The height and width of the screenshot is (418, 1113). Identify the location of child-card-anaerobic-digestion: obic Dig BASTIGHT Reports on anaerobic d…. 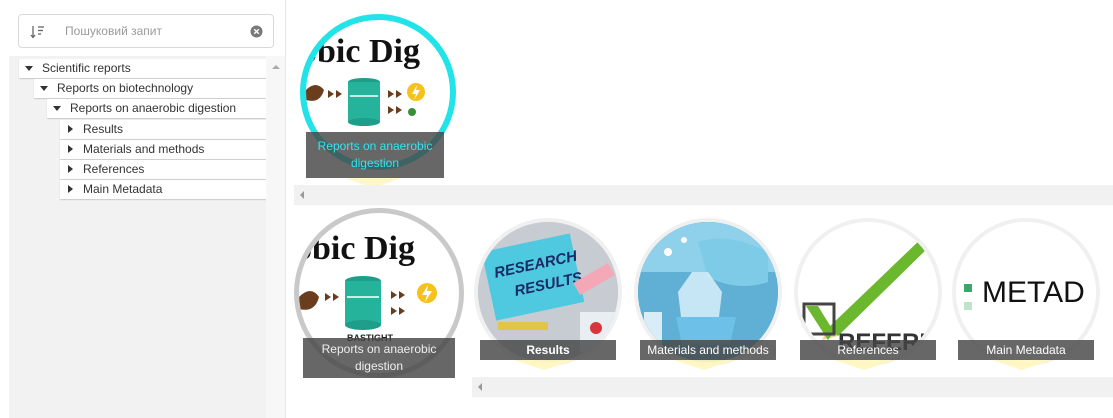
(379, 298).